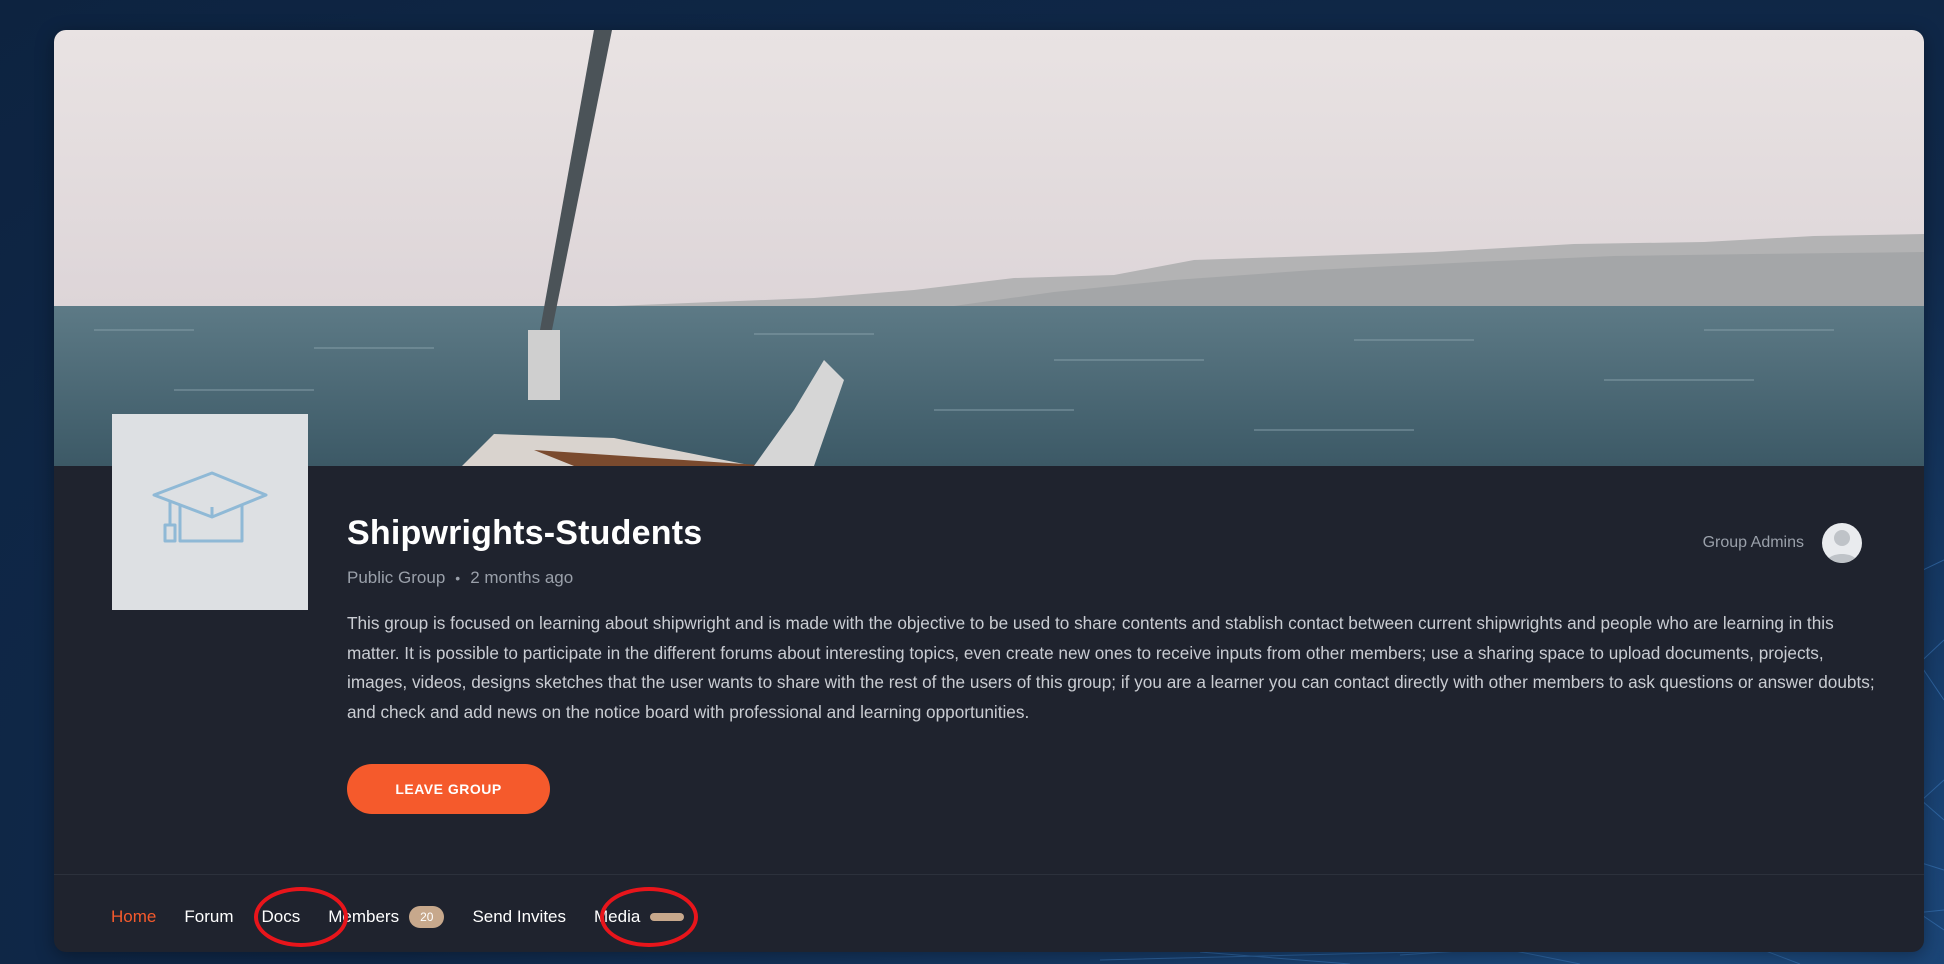  What do you see at coordinates (667, 917) in the screenshot?
I see `media-count-badge` at bounding box center [667, 917].